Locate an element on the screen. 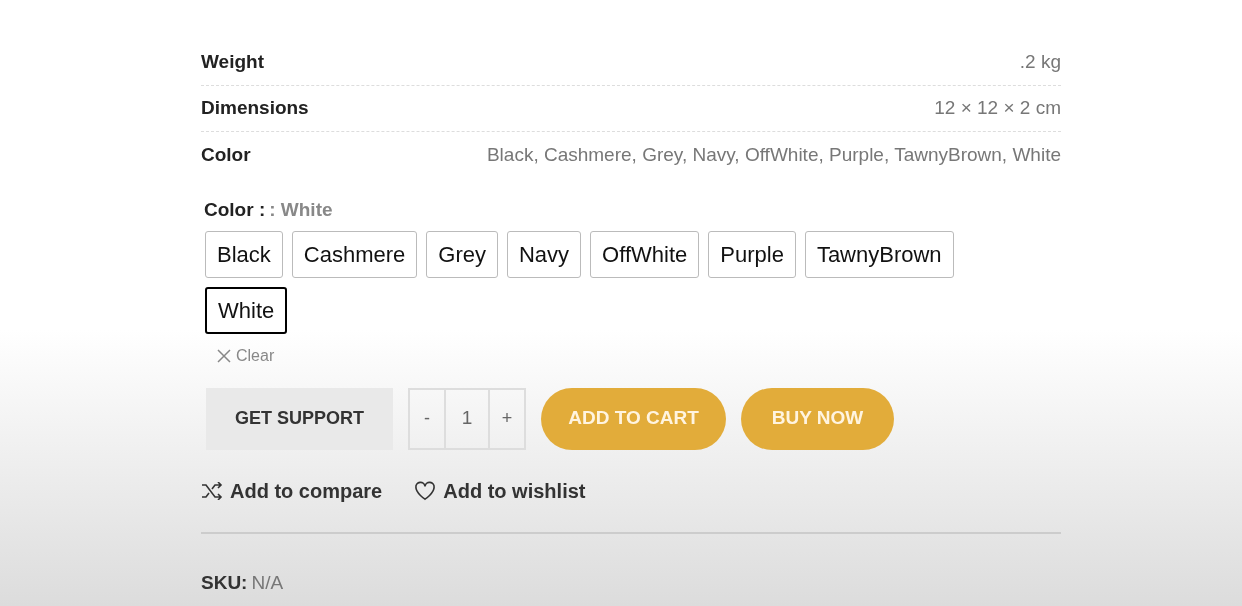 The image size is (1242, 606). decrement-button: - is located at coordinates (427, 418).